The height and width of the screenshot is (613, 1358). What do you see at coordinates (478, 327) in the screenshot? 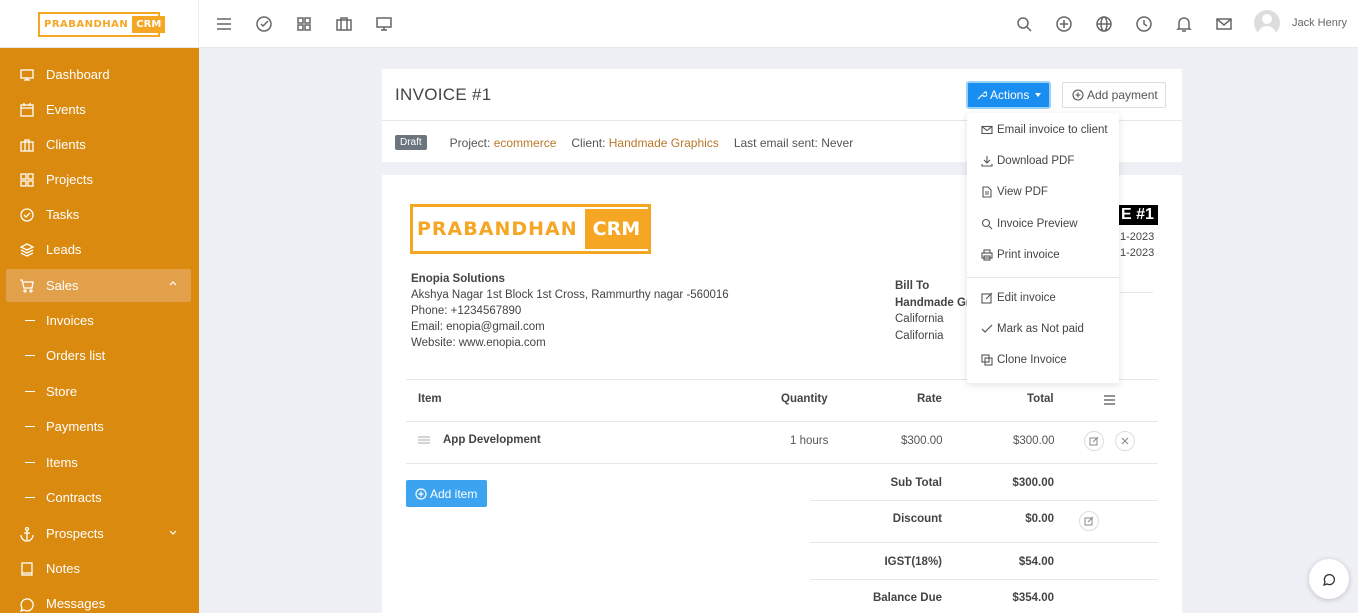
I see `company-email: Email: enopia@gmail.com` at bounding box center [478, 327].